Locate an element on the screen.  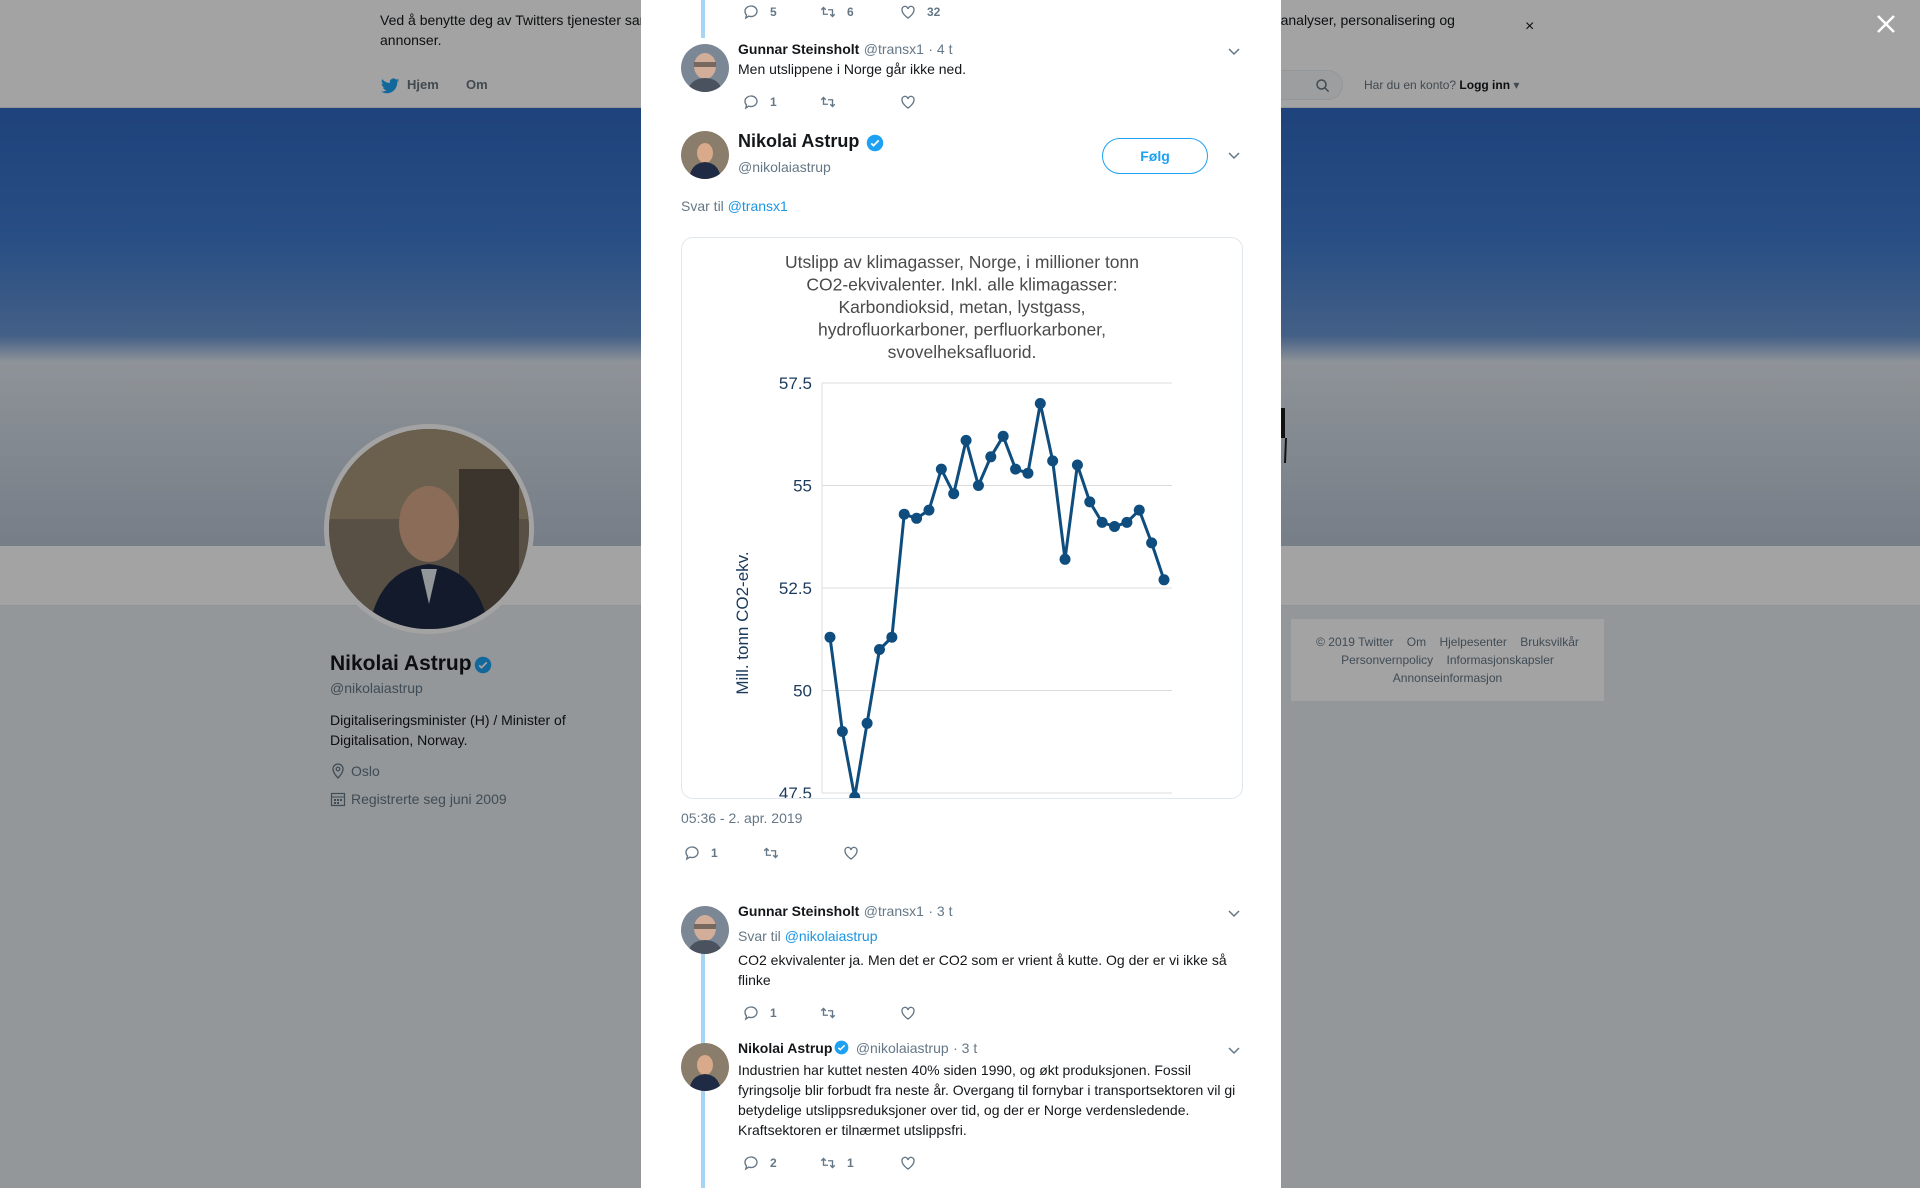
reply-context: Svar til @transx1 is located at coordinates (734, 206).